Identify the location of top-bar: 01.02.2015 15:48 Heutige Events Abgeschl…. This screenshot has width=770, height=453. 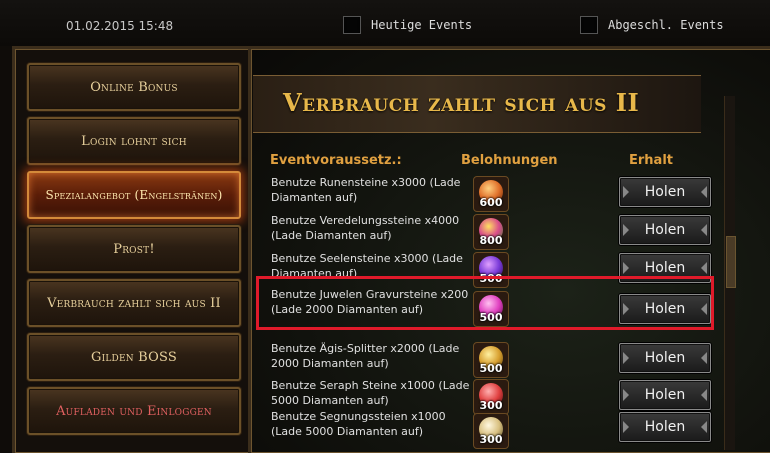
(385, 23).